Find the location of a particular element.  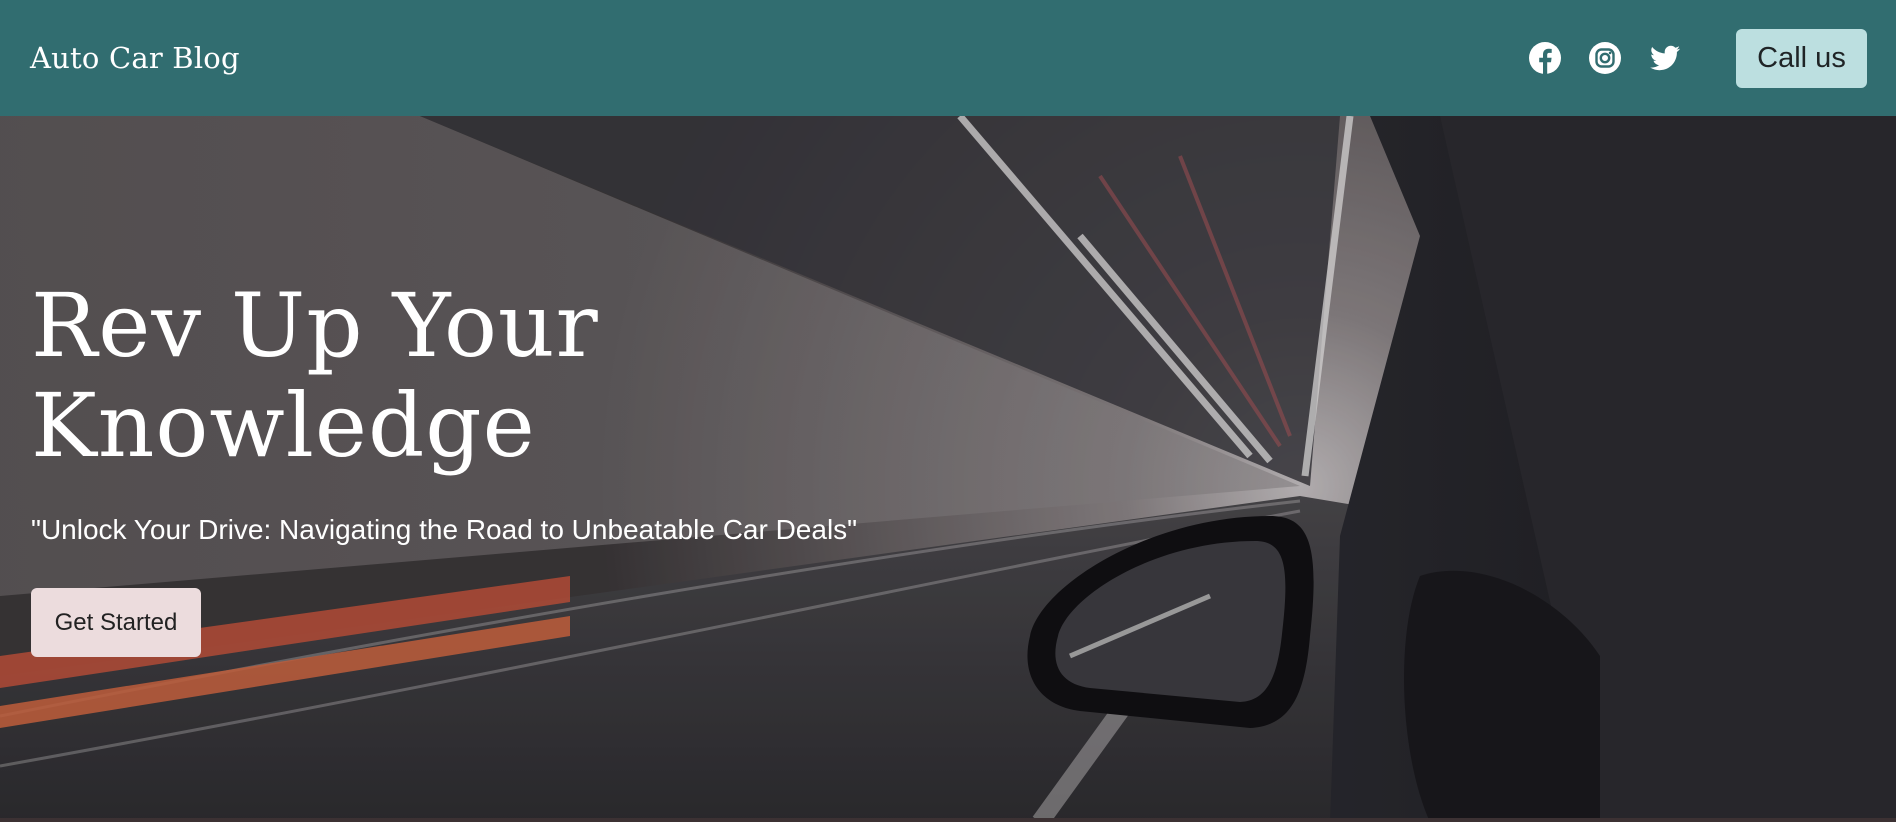

twitter-icon is located at coordinates (1665, 58).